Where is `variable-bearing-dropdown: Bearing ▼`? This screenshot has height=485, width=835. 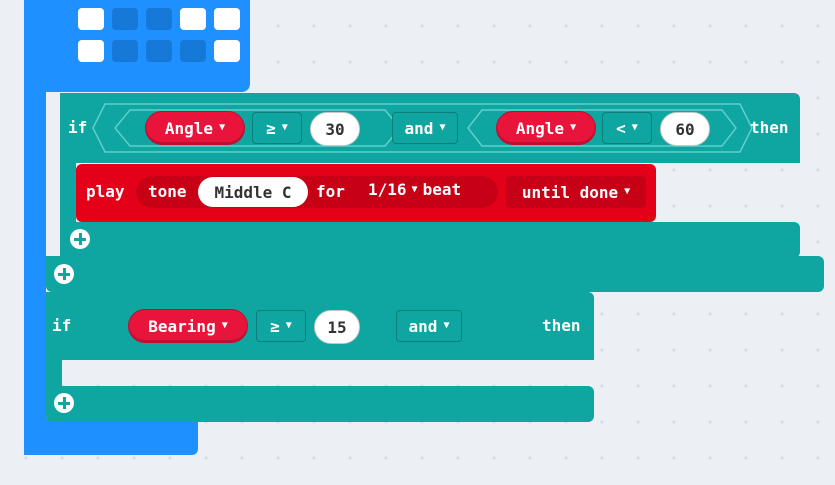
variable-bearing-dropdown: Bearing ▼ is located at coordinates (188, 326).